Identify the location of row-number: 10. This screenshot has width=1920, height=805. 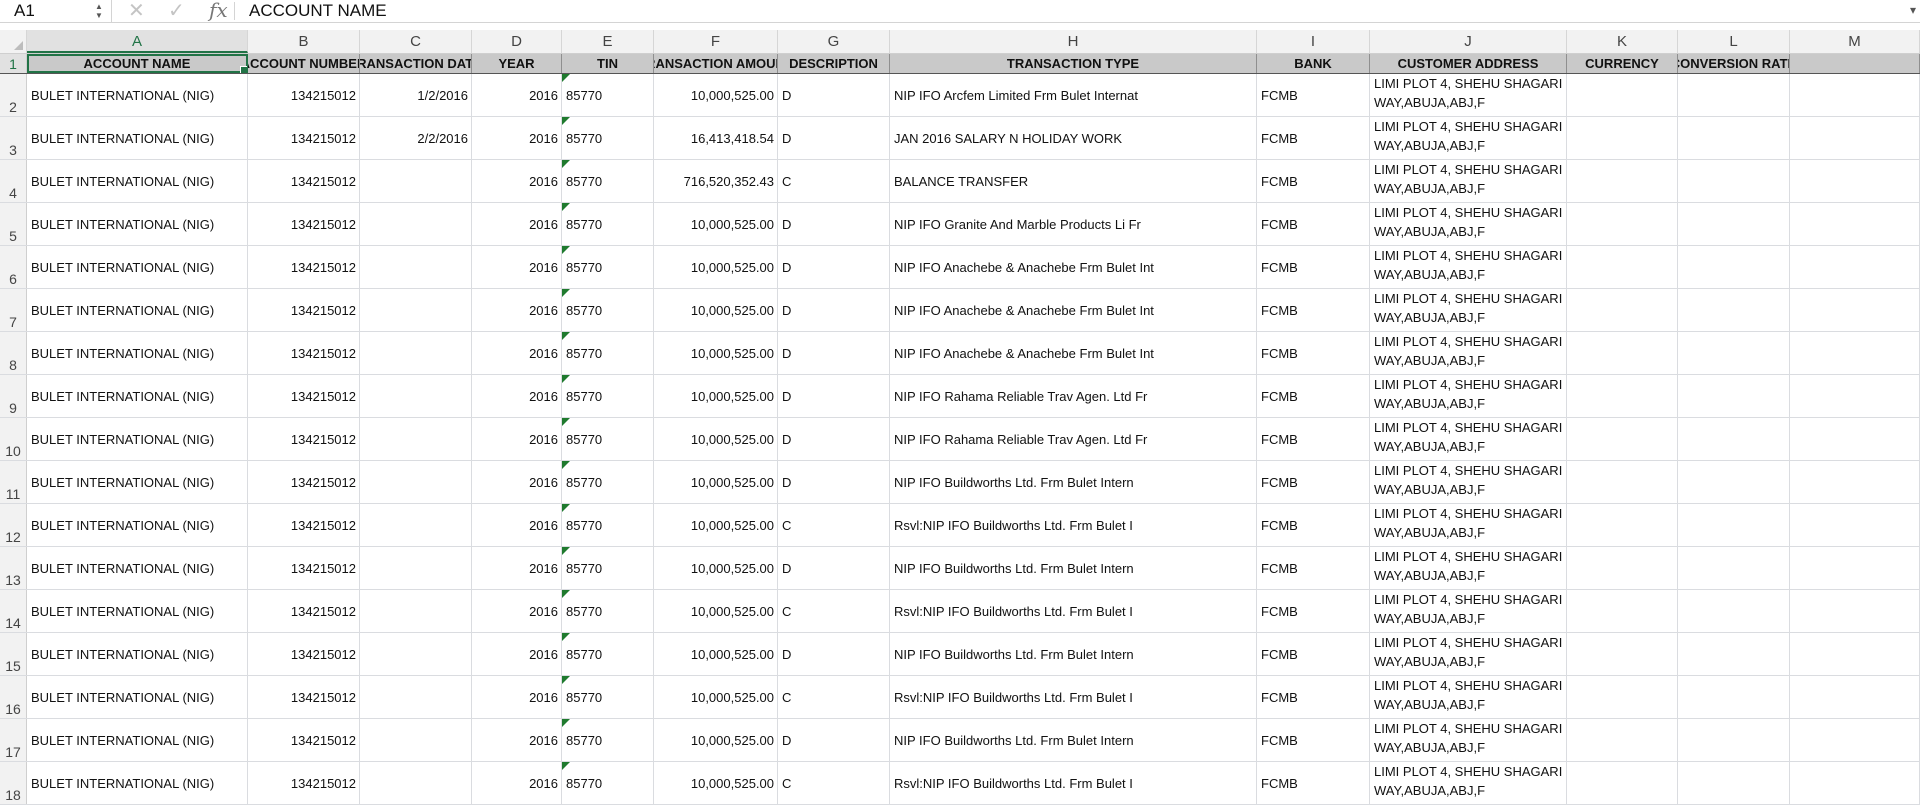
(13, 439).